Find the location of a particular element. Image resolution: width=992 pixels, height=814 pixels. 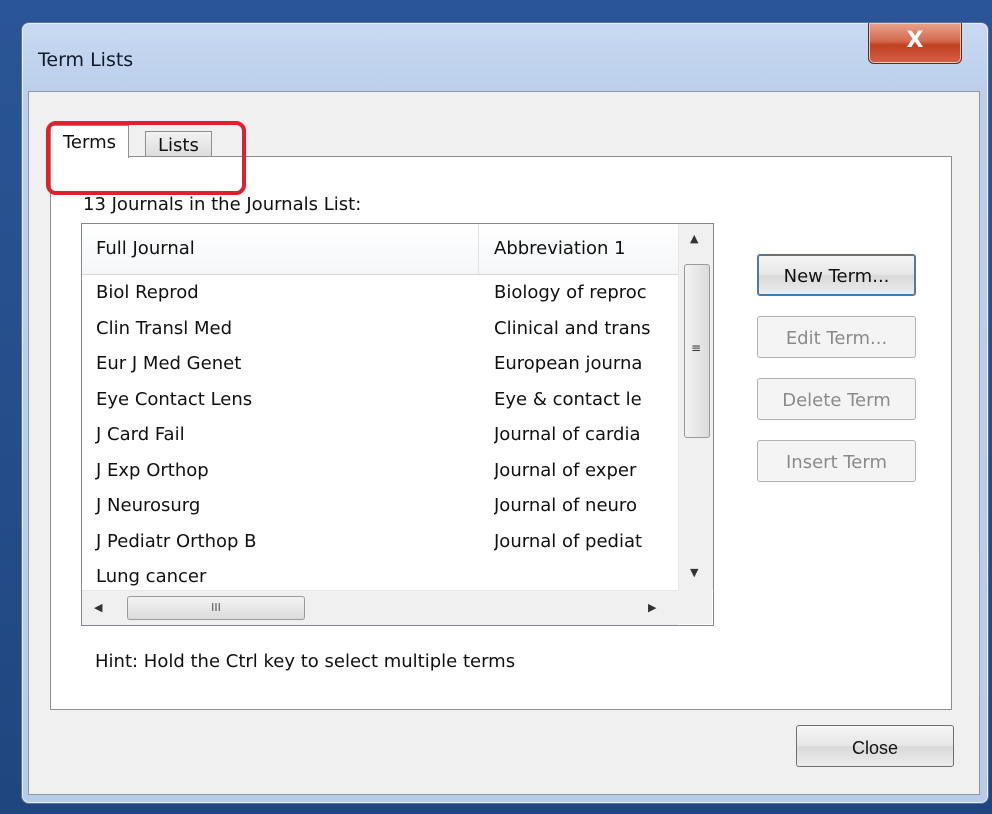

column-header-abbreviation: Abbreviation 1 is located at coordinates (560, 248).